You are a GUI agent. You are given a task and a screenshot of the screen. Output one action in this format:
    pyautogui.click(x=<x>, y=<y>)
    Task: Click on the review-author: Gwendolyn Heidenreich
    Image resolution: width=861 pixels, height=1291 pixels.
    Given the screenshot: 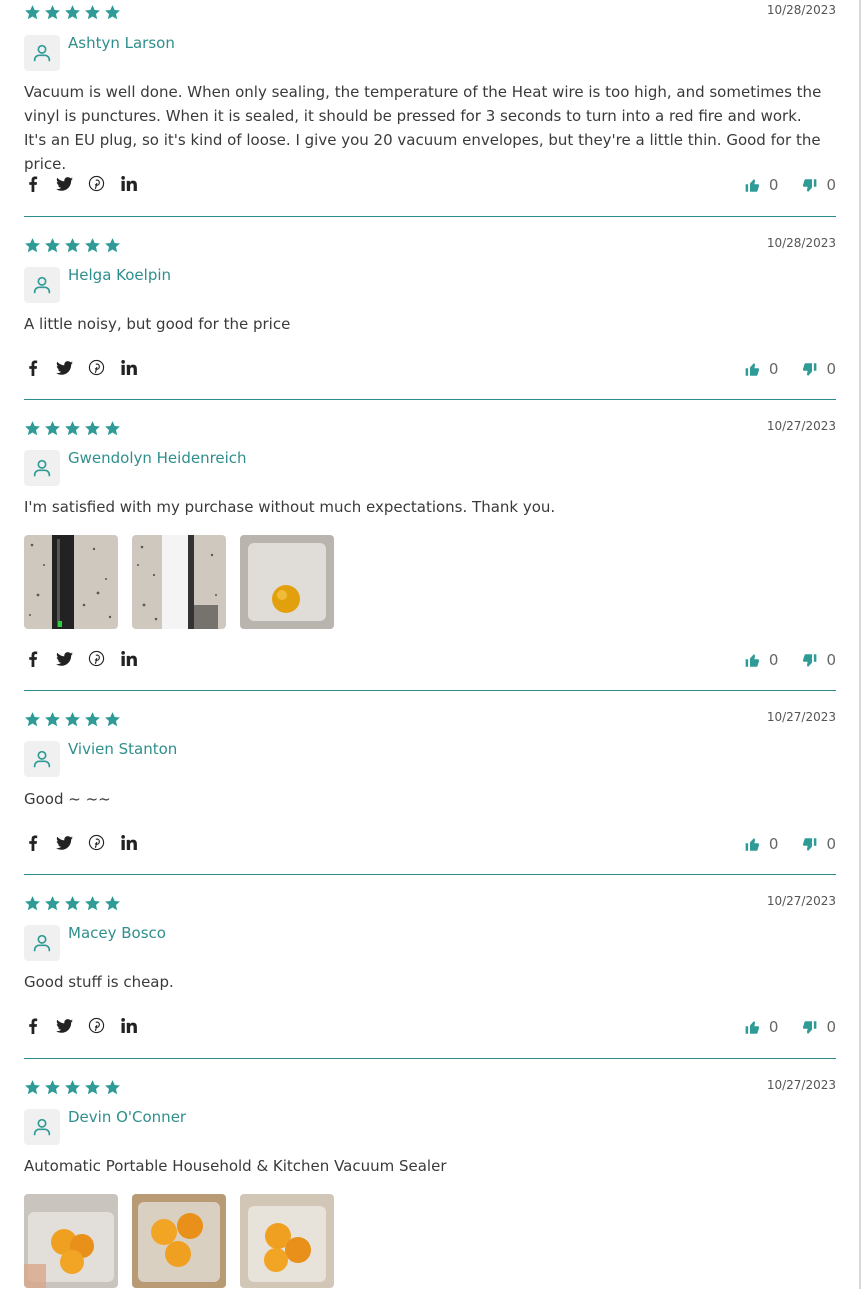 What is the action you would take?
    pyautogui.click(x=157, y=458)
    